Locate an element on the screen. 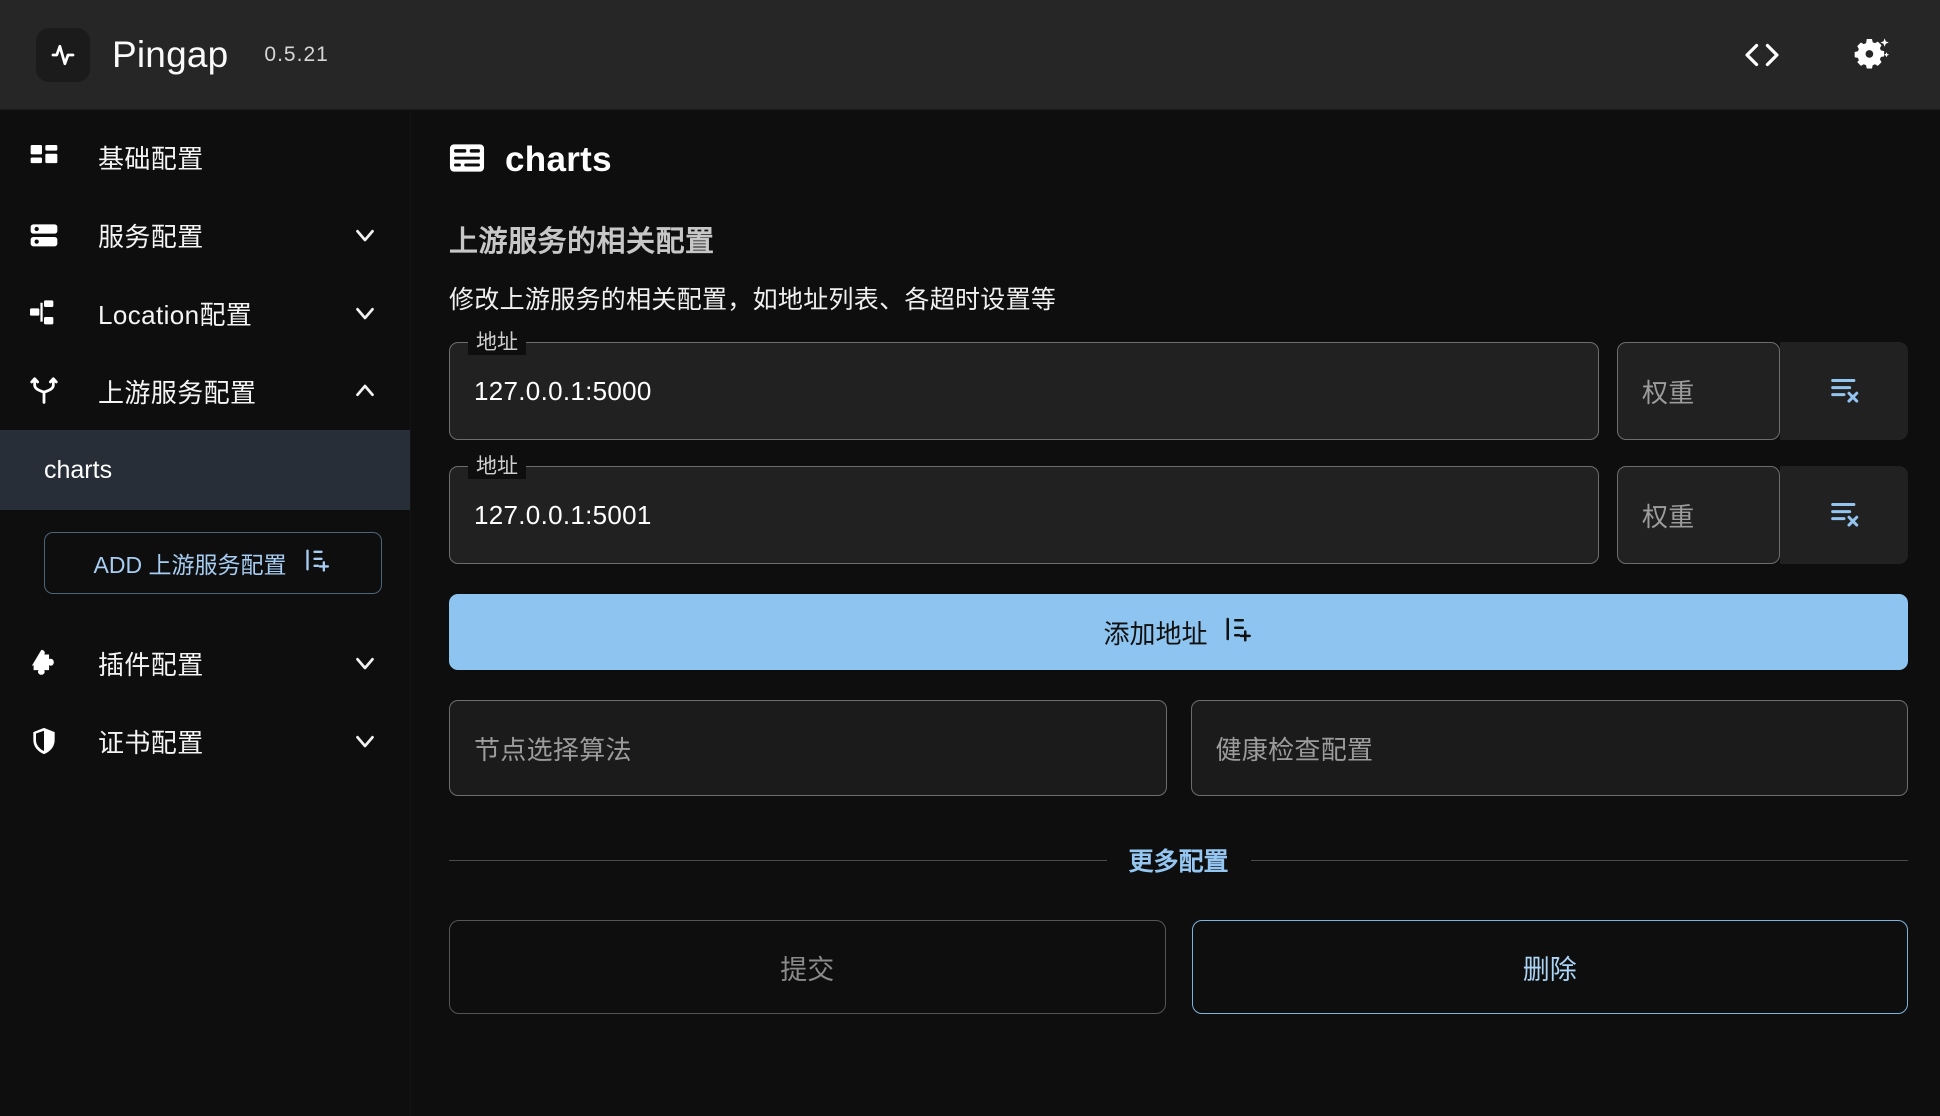 This screenshot has height=1116, width=1940. node-selection-algorithm-field: 节点选择算法 is located at coordinates (808, 748).